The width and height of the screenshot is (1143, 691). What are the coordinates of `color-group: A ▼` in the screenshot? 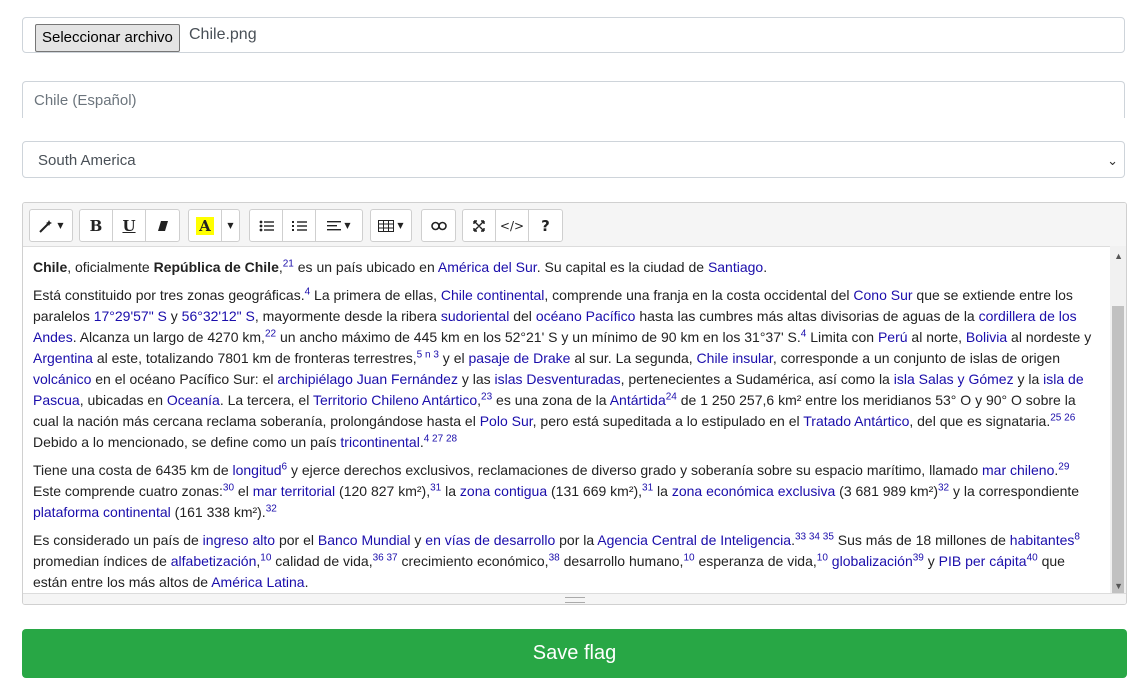 It's located at (214, 225).